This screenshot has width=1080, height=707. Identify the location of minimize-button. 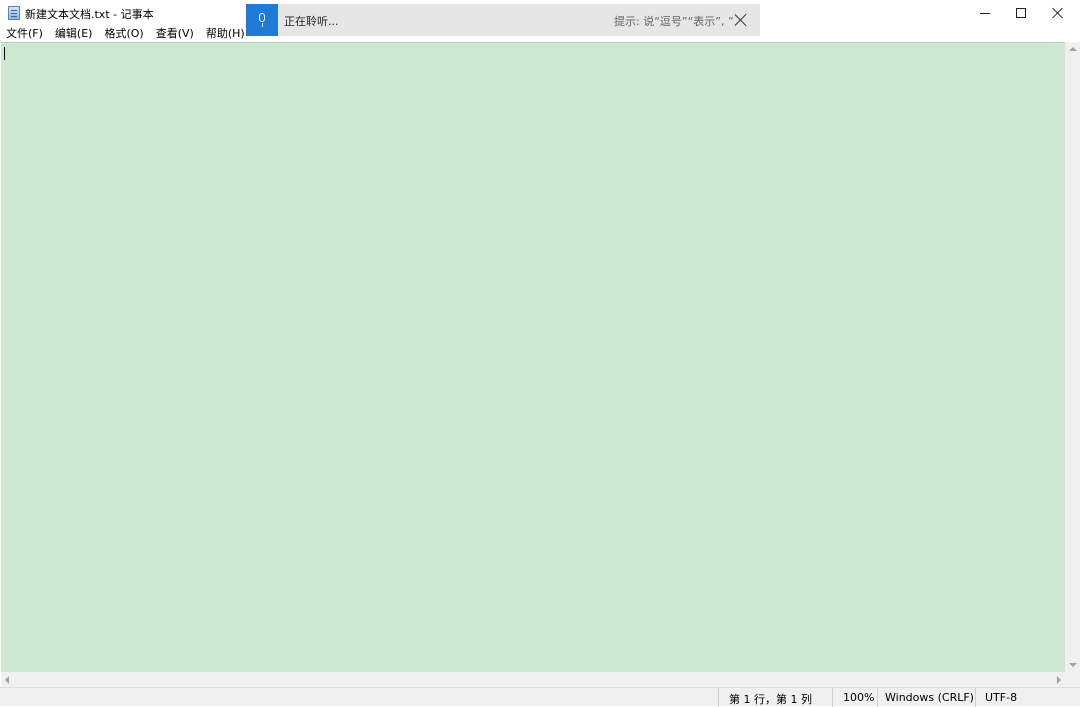
(985, 13).